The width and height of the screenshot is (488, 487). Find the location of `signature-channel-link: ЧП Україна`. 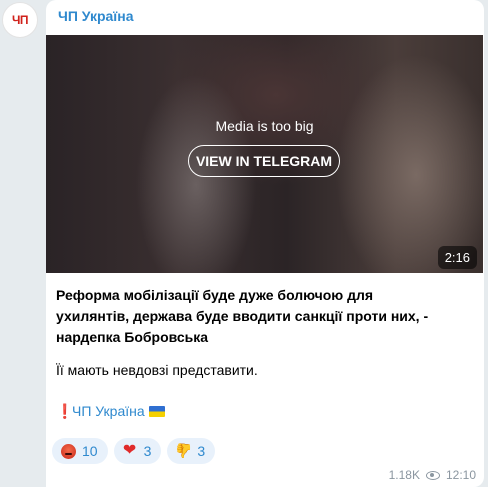

signature-channel-link: ЧП Україна is located at coordinates (108, 411).